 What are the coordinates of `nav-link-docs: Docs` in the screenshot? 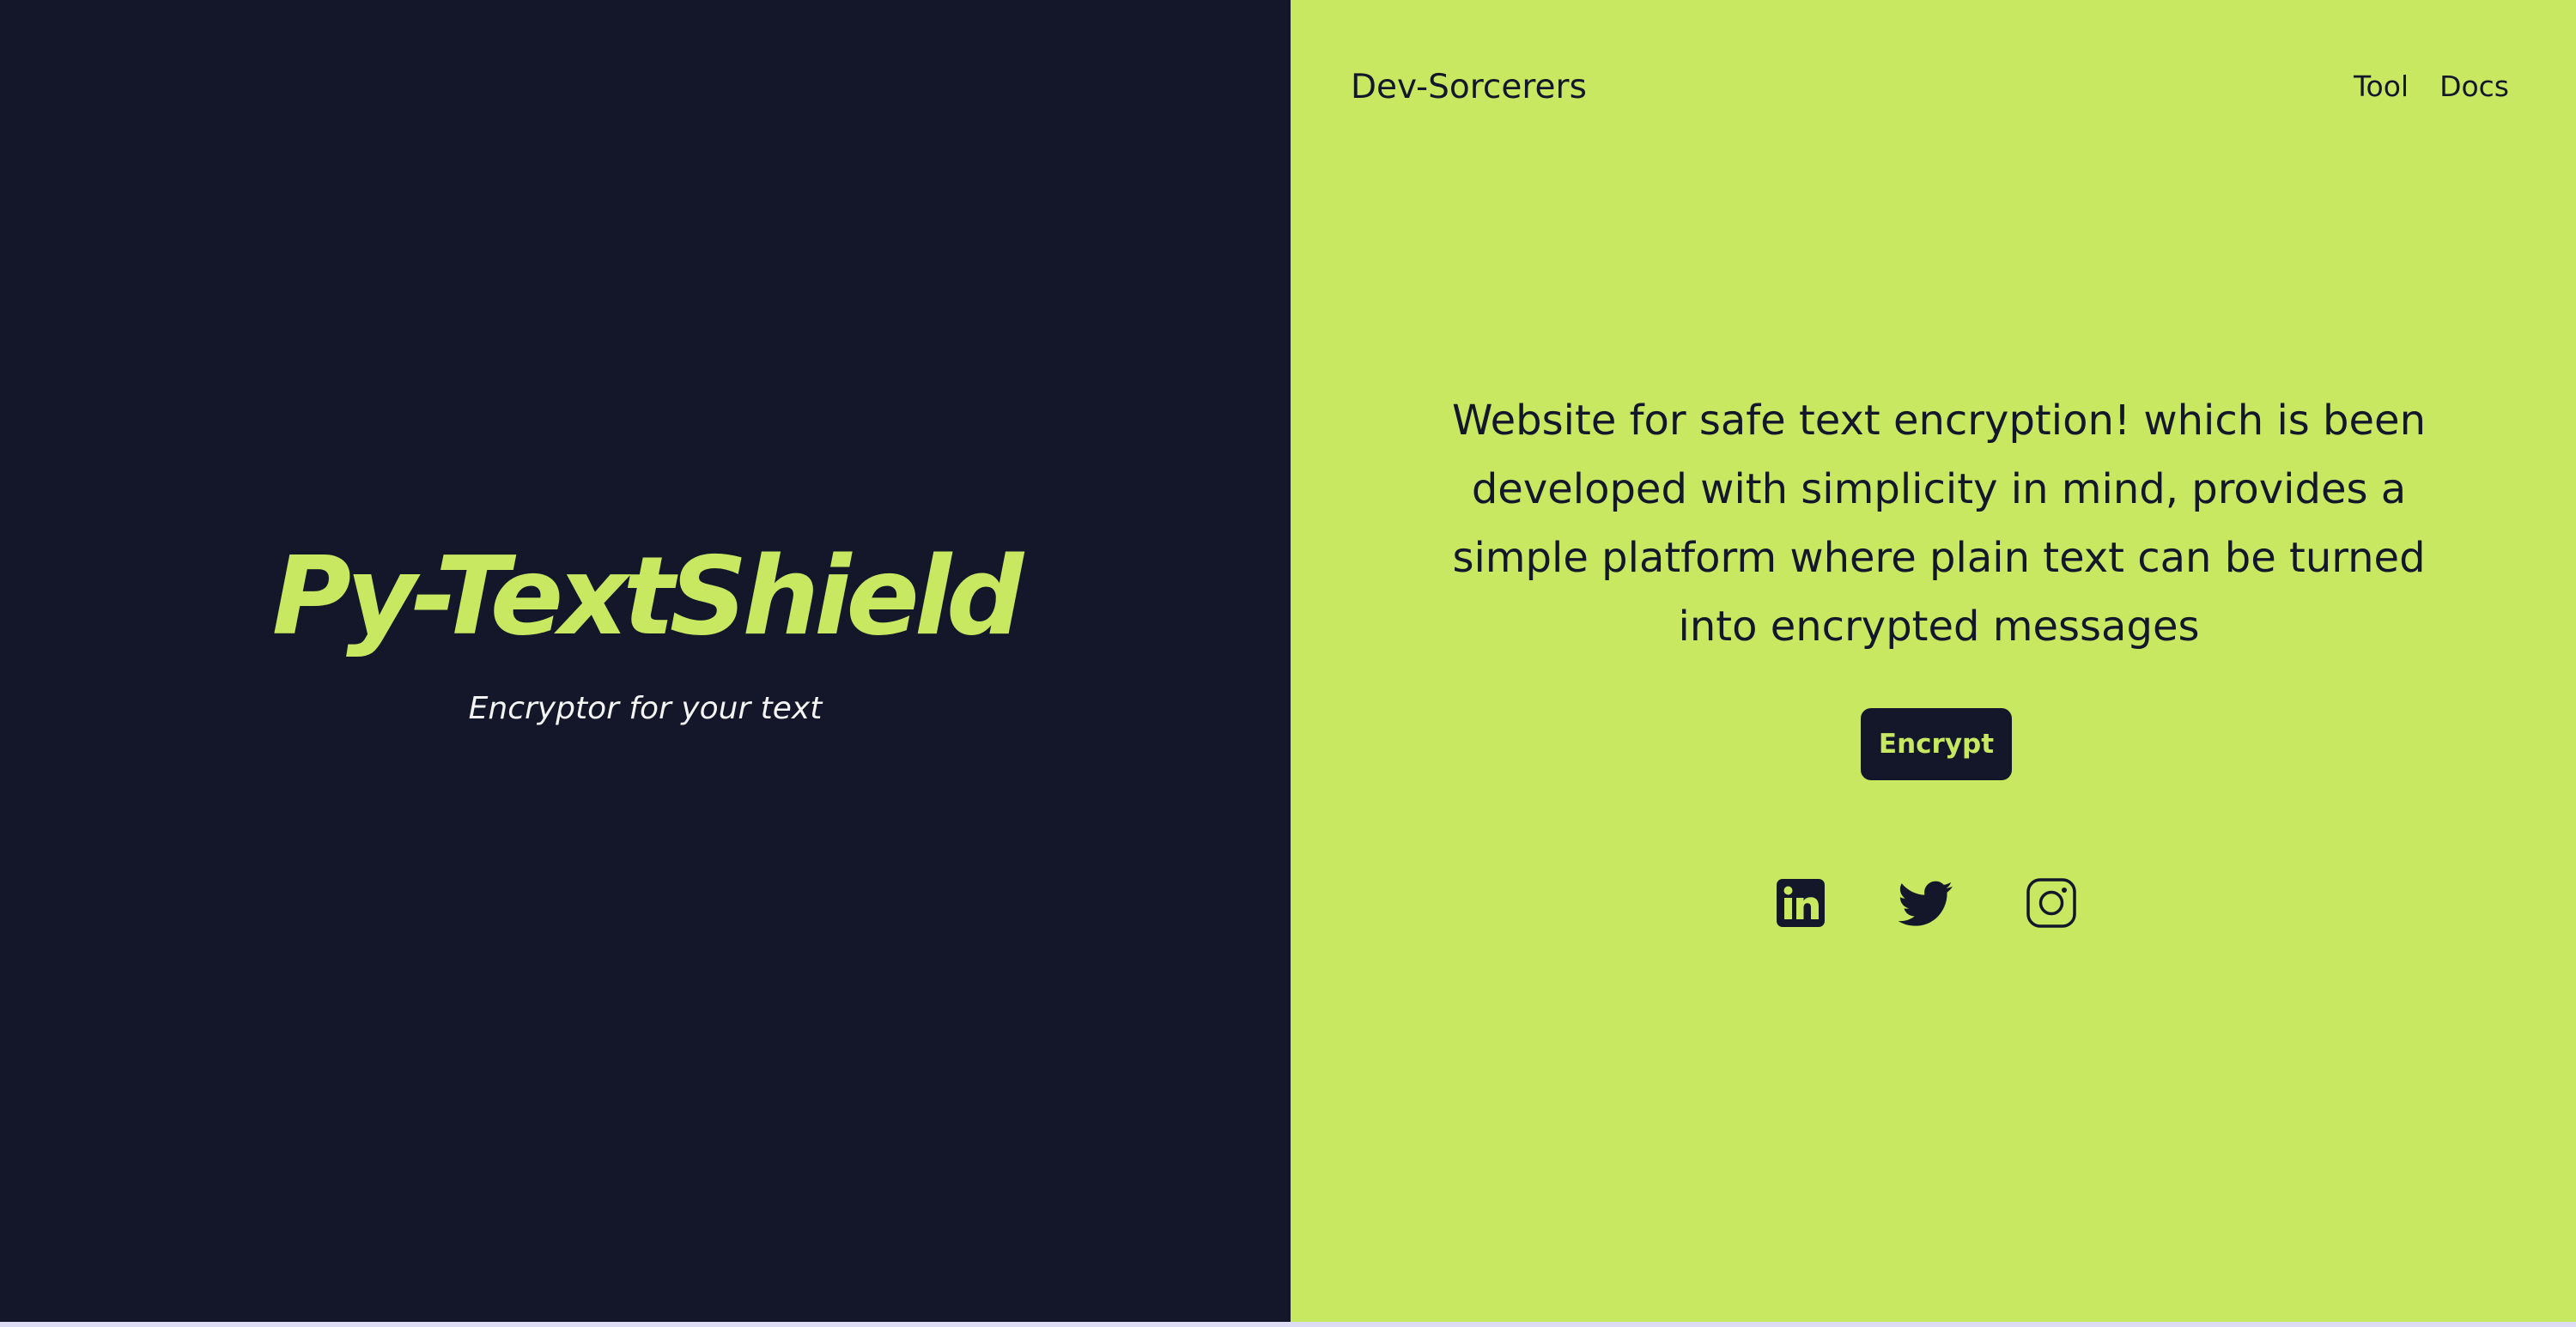 It's located at (2474, 86).